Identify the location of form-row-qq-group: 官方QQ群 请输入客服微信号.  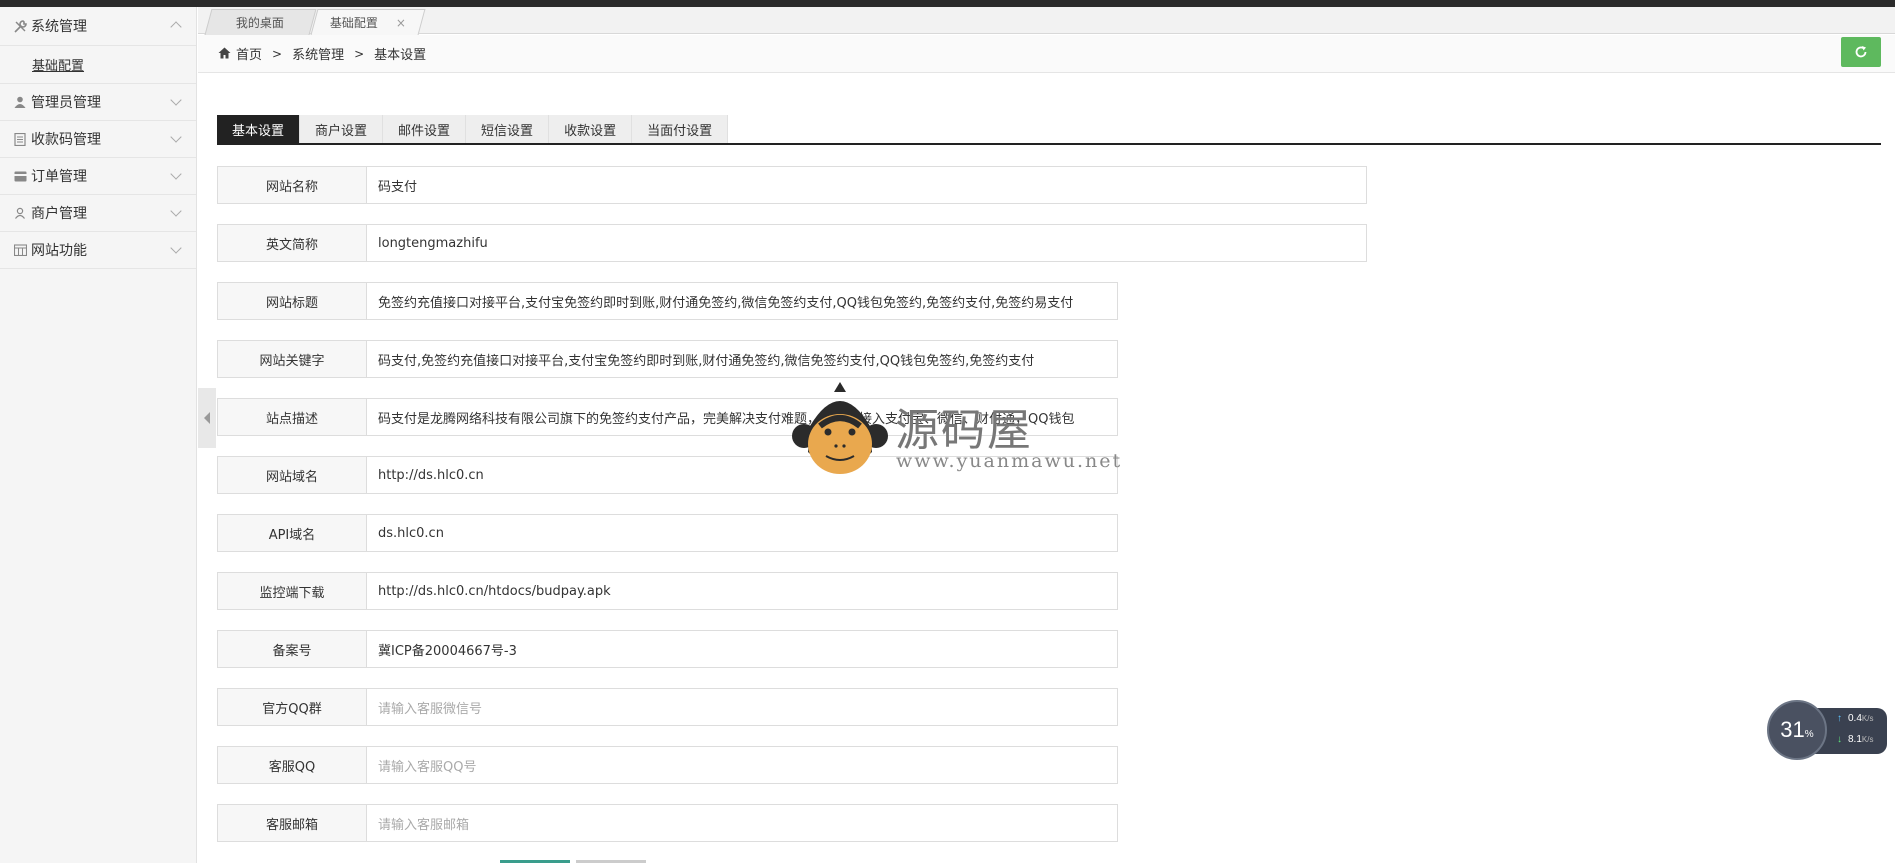
(792, 707).